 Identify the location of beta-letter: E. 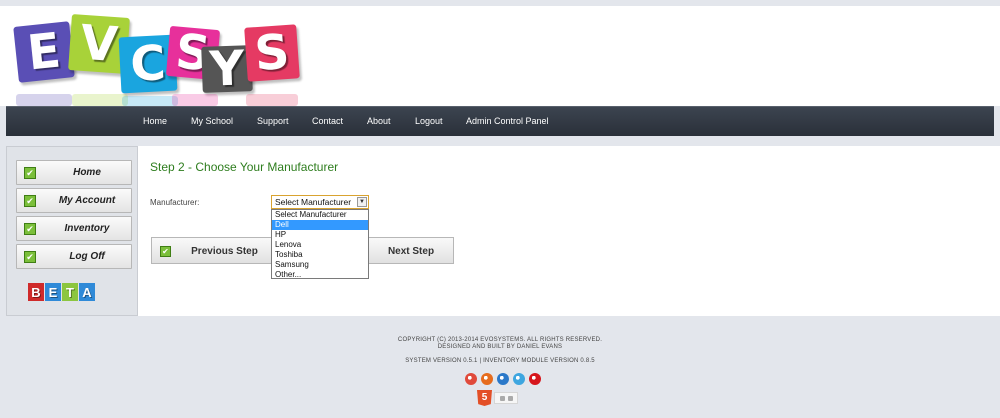
(53, 292).